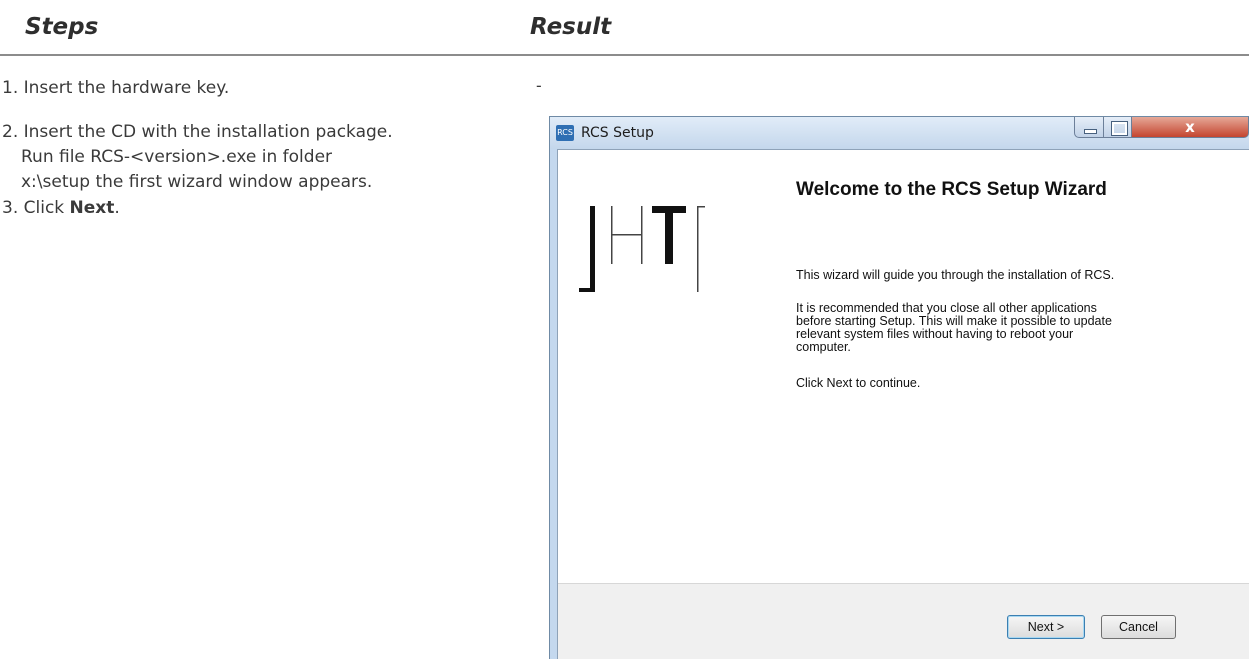  Describe the element at coordinates (1138, 627) in the screenshot. I see `cancel-button: Cancel` at that location.